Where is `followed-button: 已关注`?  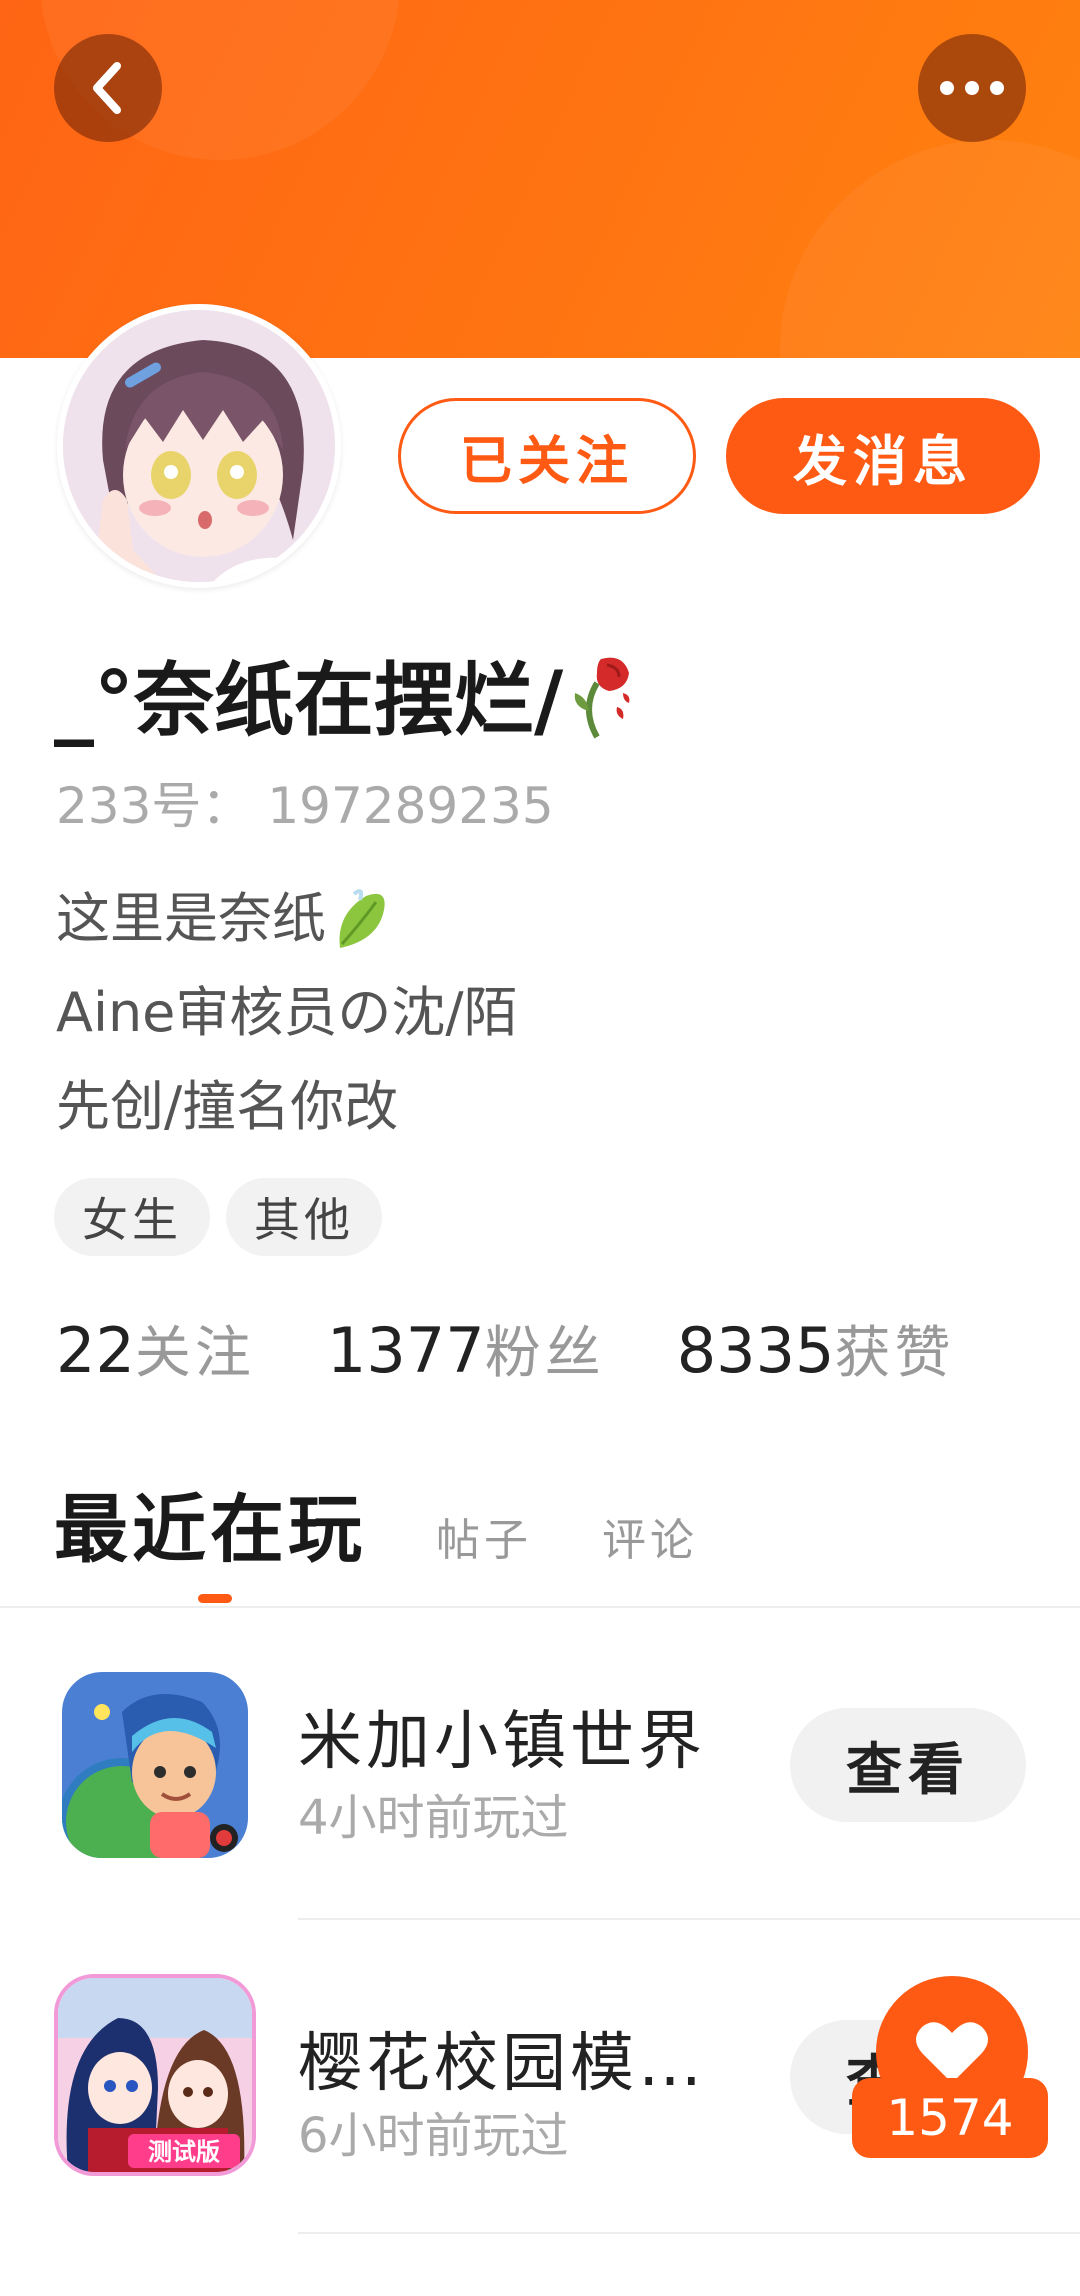 followed-button: 已关注 is located at coordinates (547, 456).